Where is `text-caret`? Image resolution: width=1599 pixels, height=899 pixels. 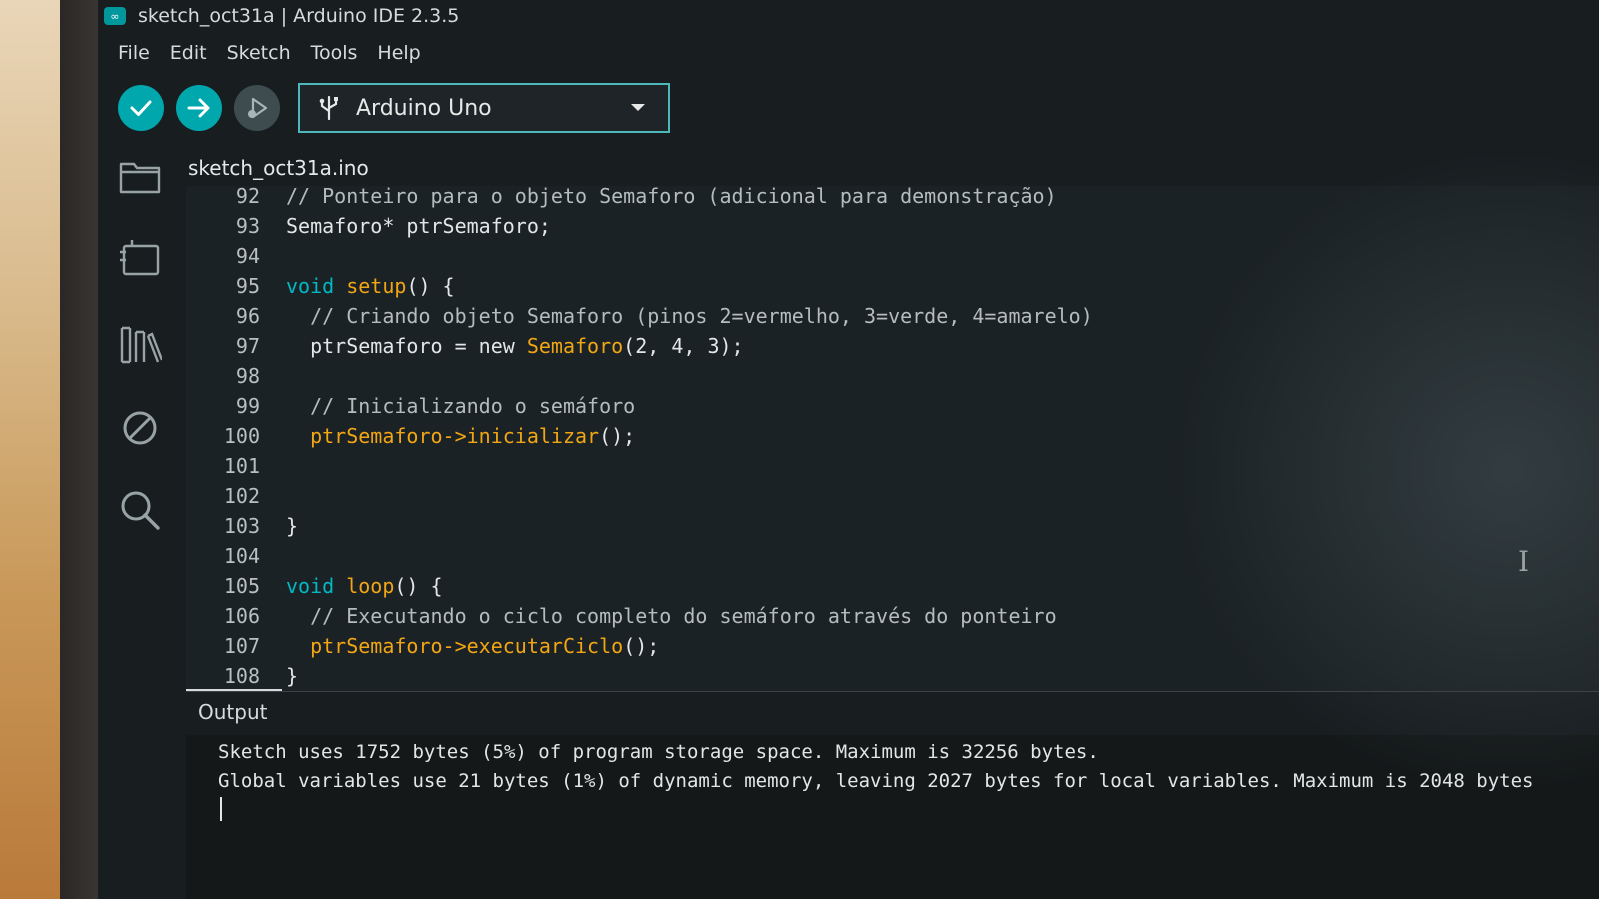
text-caret is located at coordinates (221, 809).